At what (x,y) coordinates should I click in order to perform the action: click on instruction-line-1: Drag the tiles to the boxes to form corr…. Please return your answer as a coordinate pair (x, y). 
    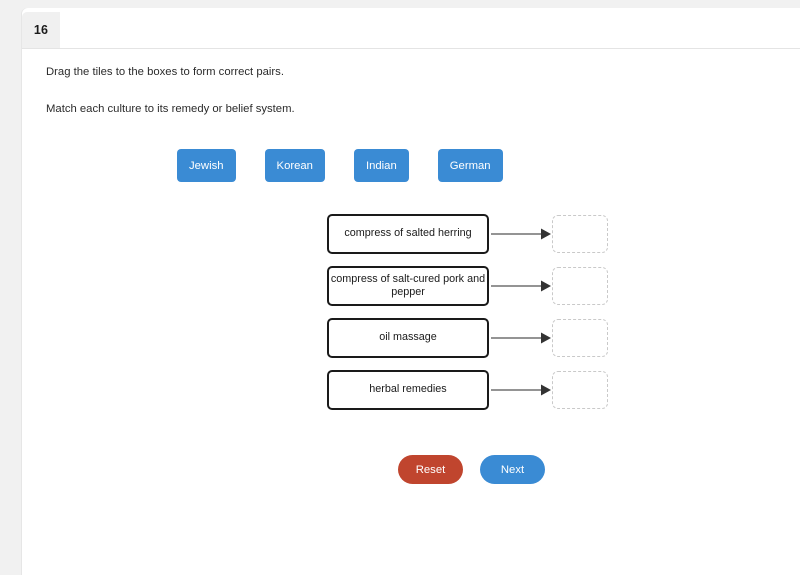
    Looking at the image, I should click on (165, 72).